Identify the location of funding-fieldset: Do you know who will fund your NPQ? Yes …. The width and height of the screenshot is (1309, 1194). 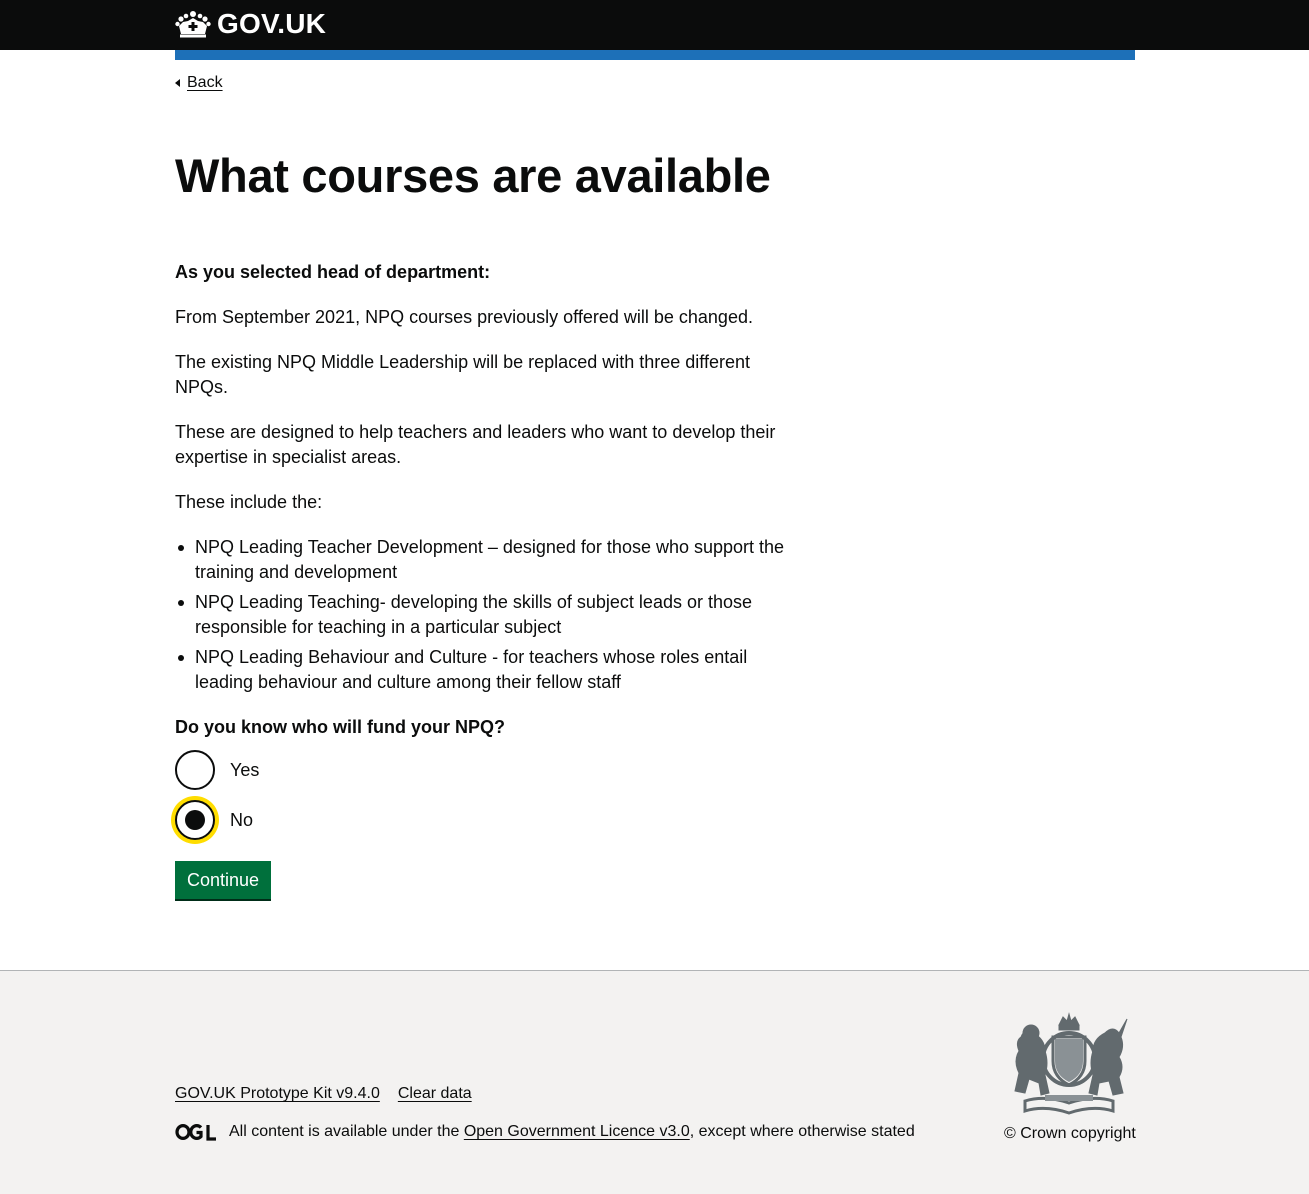
(490, 782).